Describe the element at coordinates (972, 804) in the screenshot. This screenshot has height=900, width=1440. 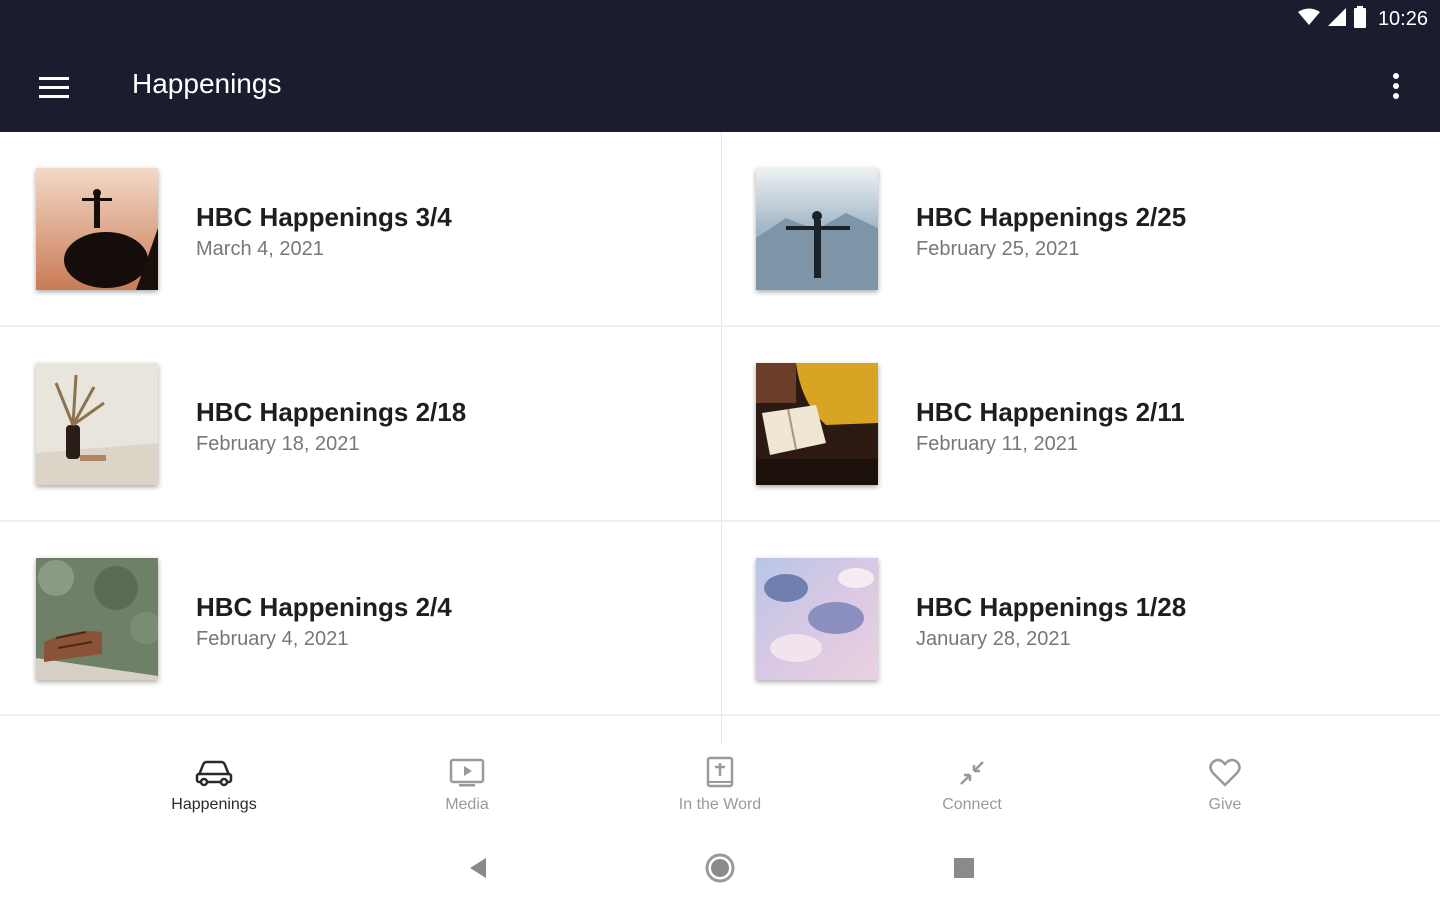
I see `nav-label: Connect` at that location.